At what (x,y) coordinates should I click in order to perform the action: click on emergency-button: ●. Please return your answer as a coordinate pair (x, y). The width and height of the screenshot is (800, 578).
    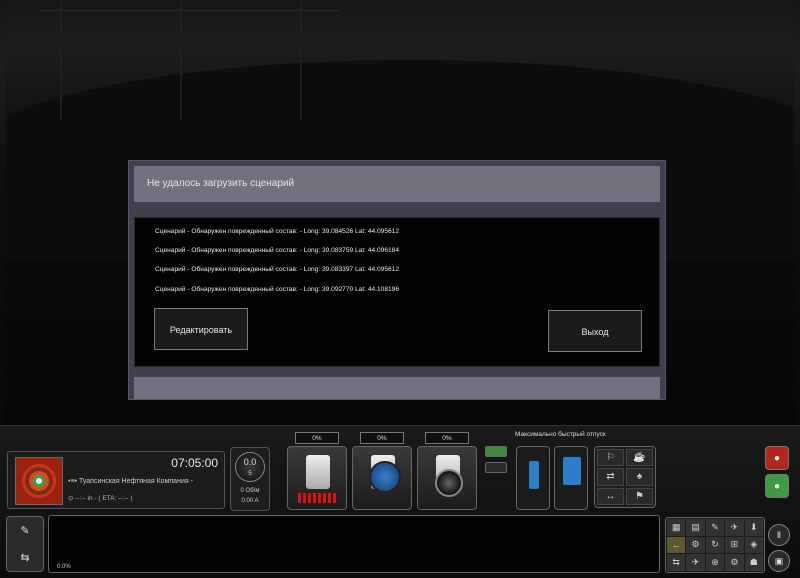
    Looking at the image, I should click on (777, 458).